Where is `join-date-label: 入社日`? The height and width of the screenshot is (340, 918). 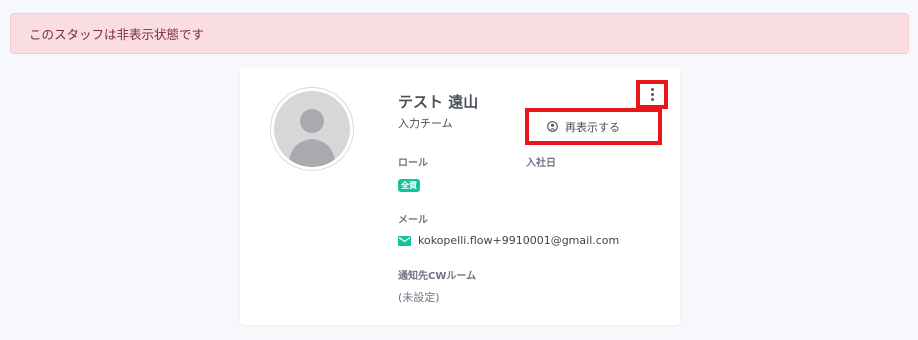 join-date-label: 入社日 is located at coordinates (541, 163).